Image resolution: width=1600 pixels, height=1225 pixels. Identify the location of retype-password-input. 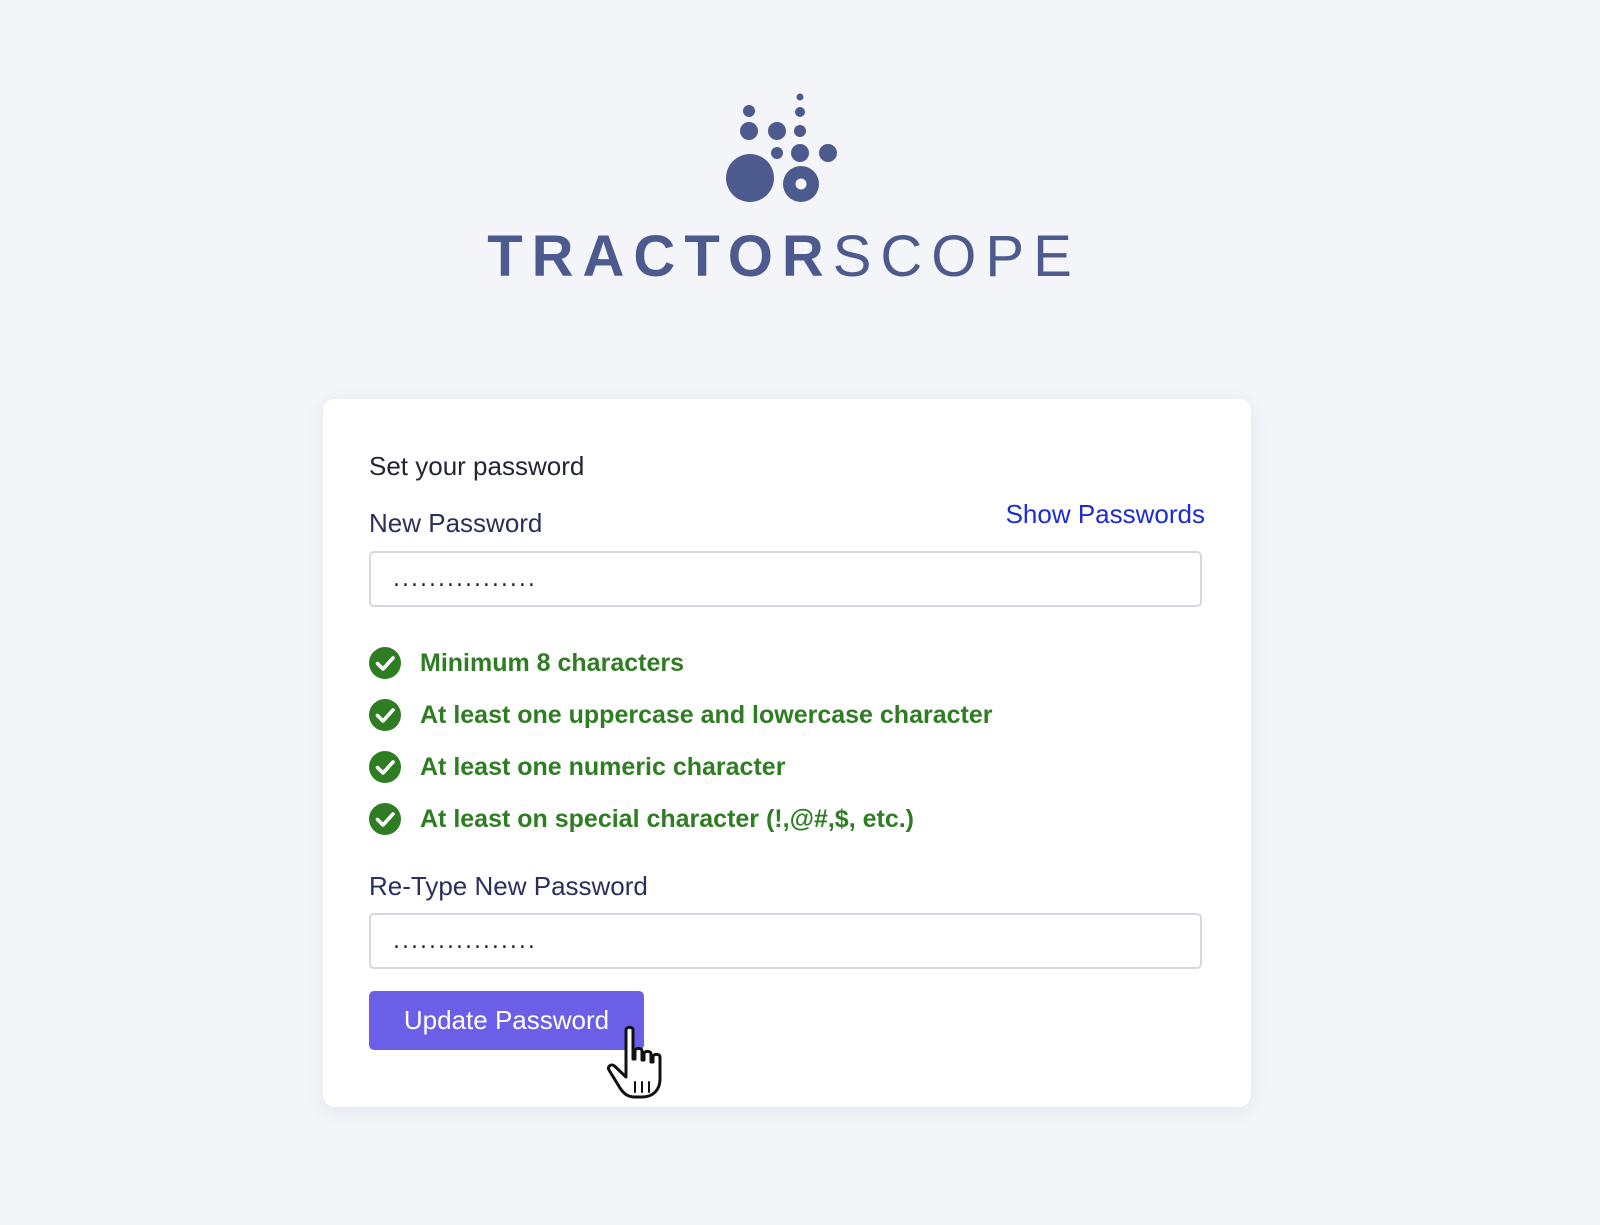
(785, 941).